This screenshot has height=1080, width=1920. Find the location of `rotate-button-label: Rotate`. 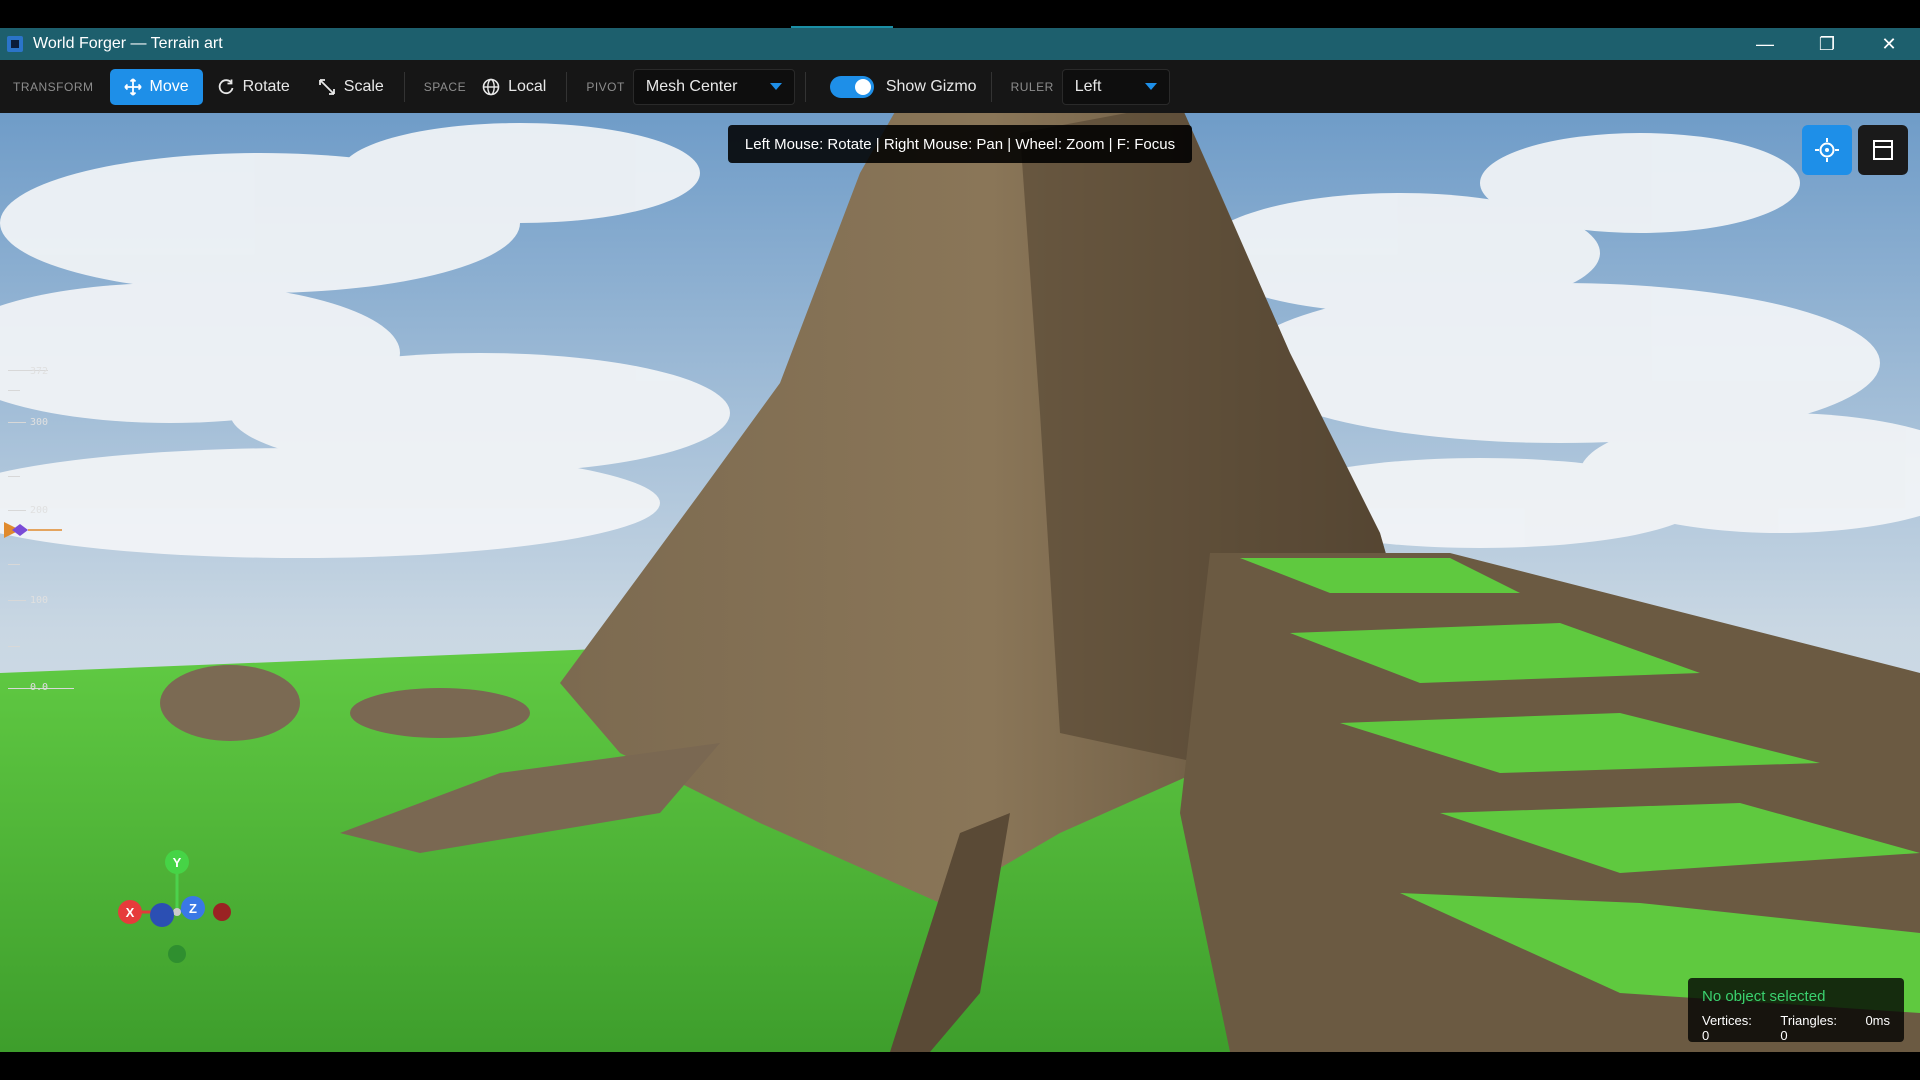

rotate-button-label: Rotate is located at coordinates (266, 86).